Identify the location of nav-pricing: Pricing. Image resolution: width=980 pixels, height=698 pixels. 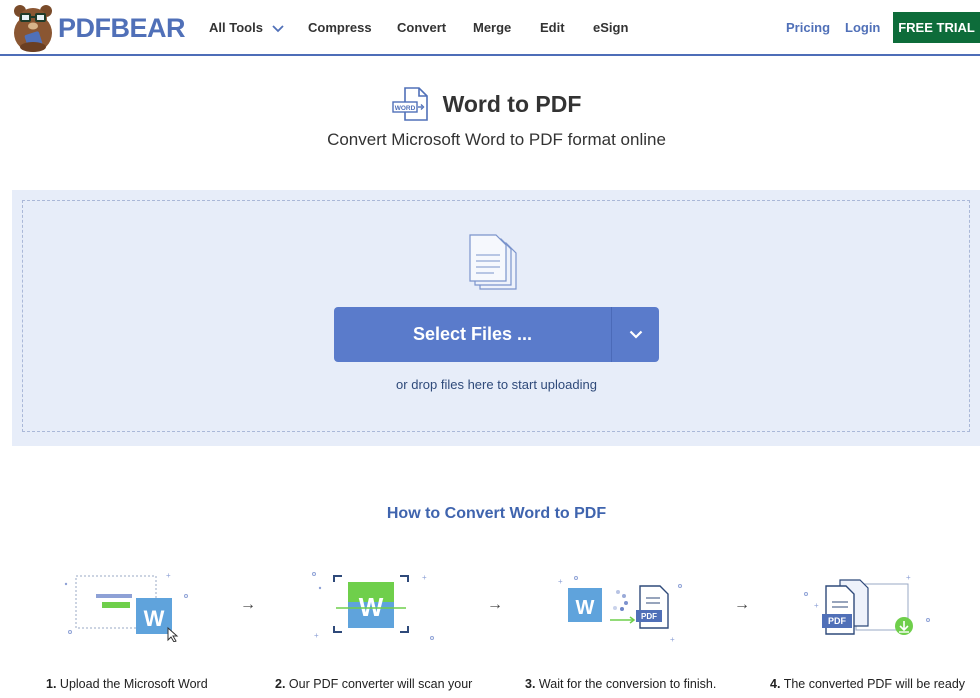
(808, 27).